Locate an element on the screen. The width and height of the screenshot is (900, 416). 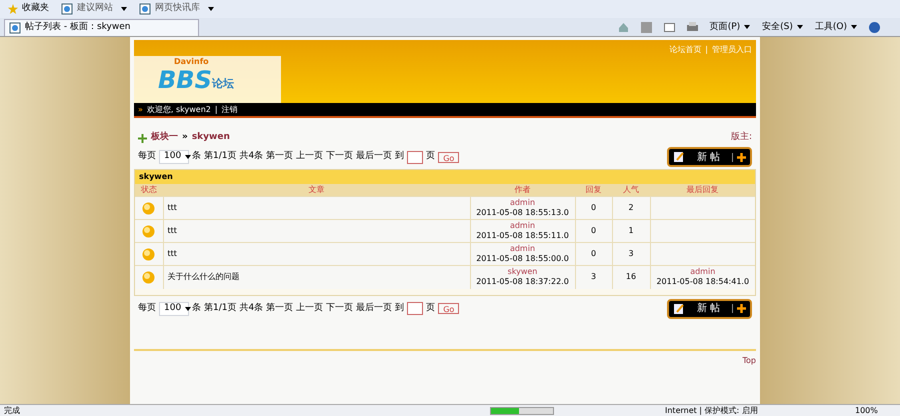
zoom-level: 100% is located at coordinates (866, 410).